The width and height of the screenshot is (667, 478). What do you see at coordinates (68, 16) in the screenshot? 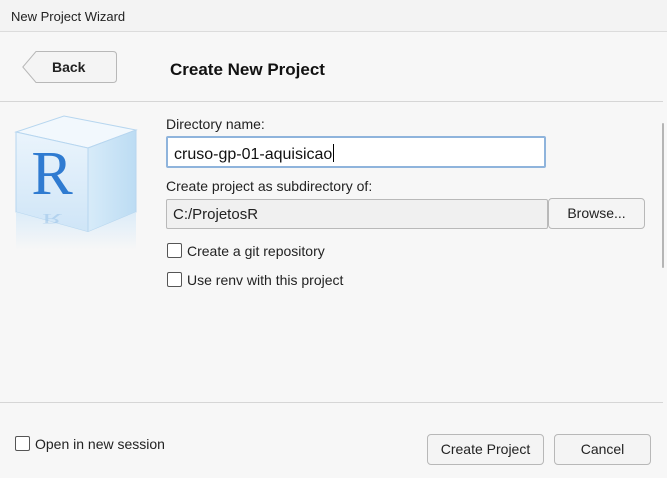
I see `window-title: New Project Wizard` at bounding box center [68, 16].